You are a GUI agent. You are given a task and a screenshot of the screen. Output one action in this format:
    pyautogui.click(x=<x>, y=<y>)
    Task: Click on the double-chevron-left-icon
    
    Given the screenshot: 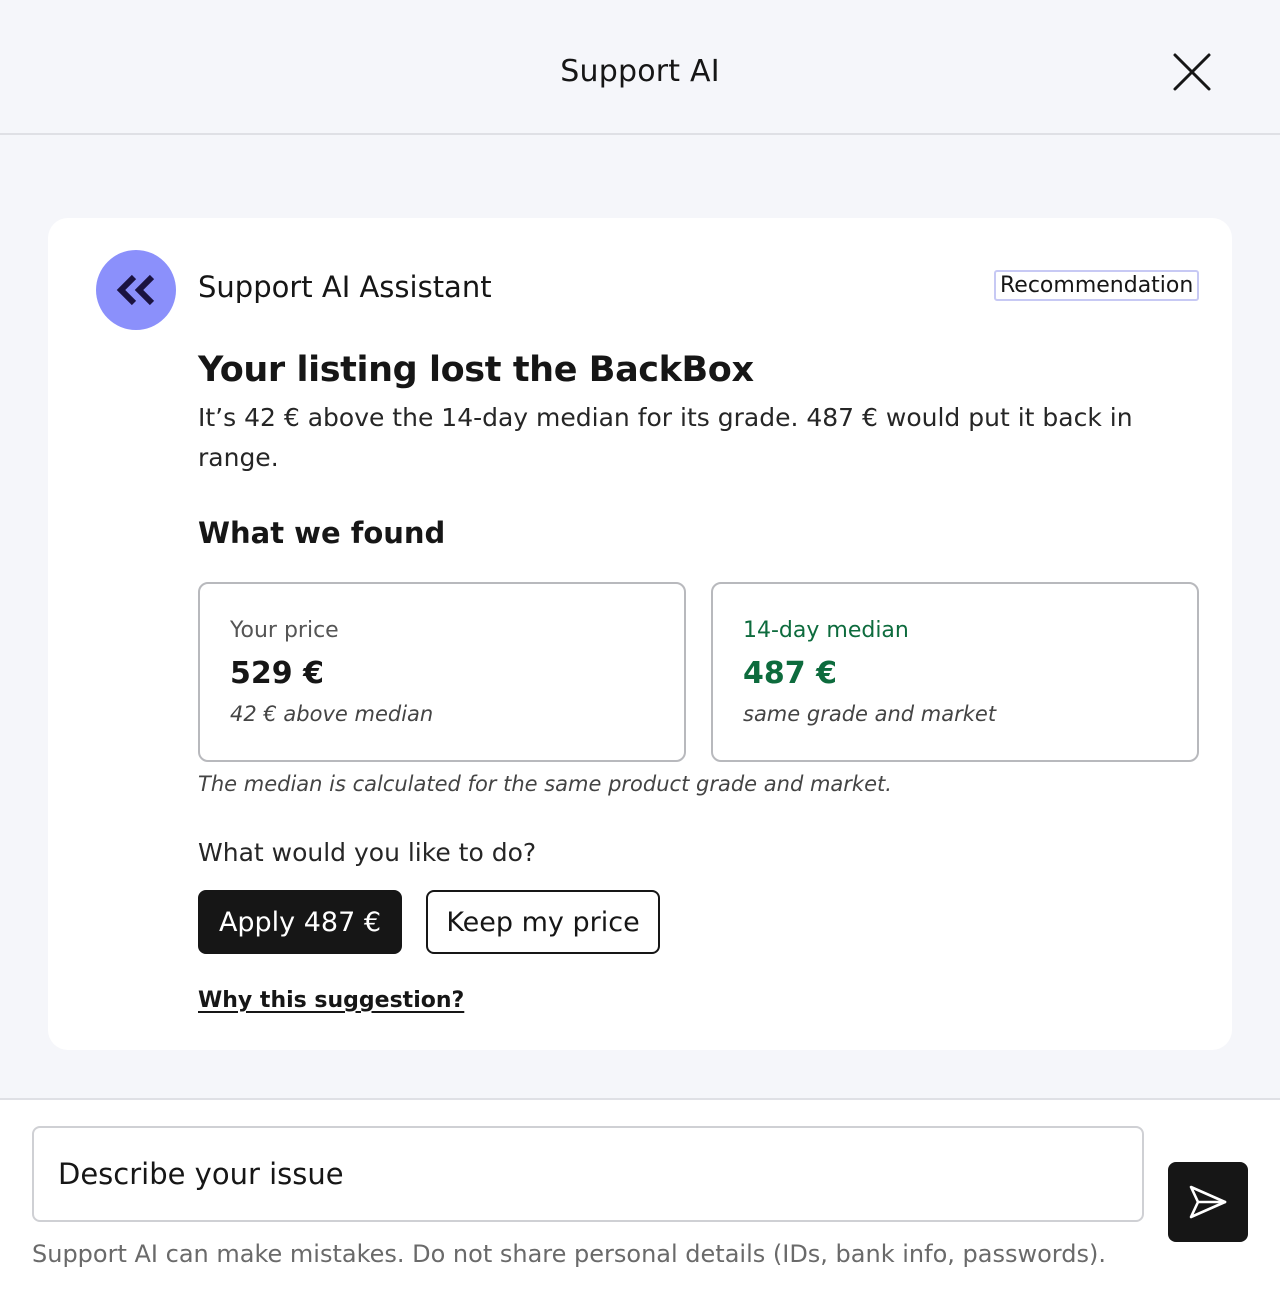 What is the action you would take?
    pyautogui.click(x=135, y=290)
    